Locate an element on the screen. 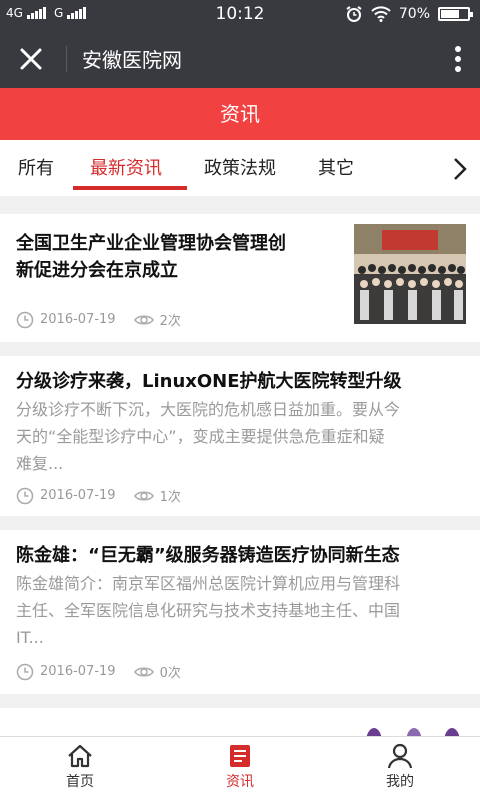  article-card-partial is located at coordinates (240, 722).